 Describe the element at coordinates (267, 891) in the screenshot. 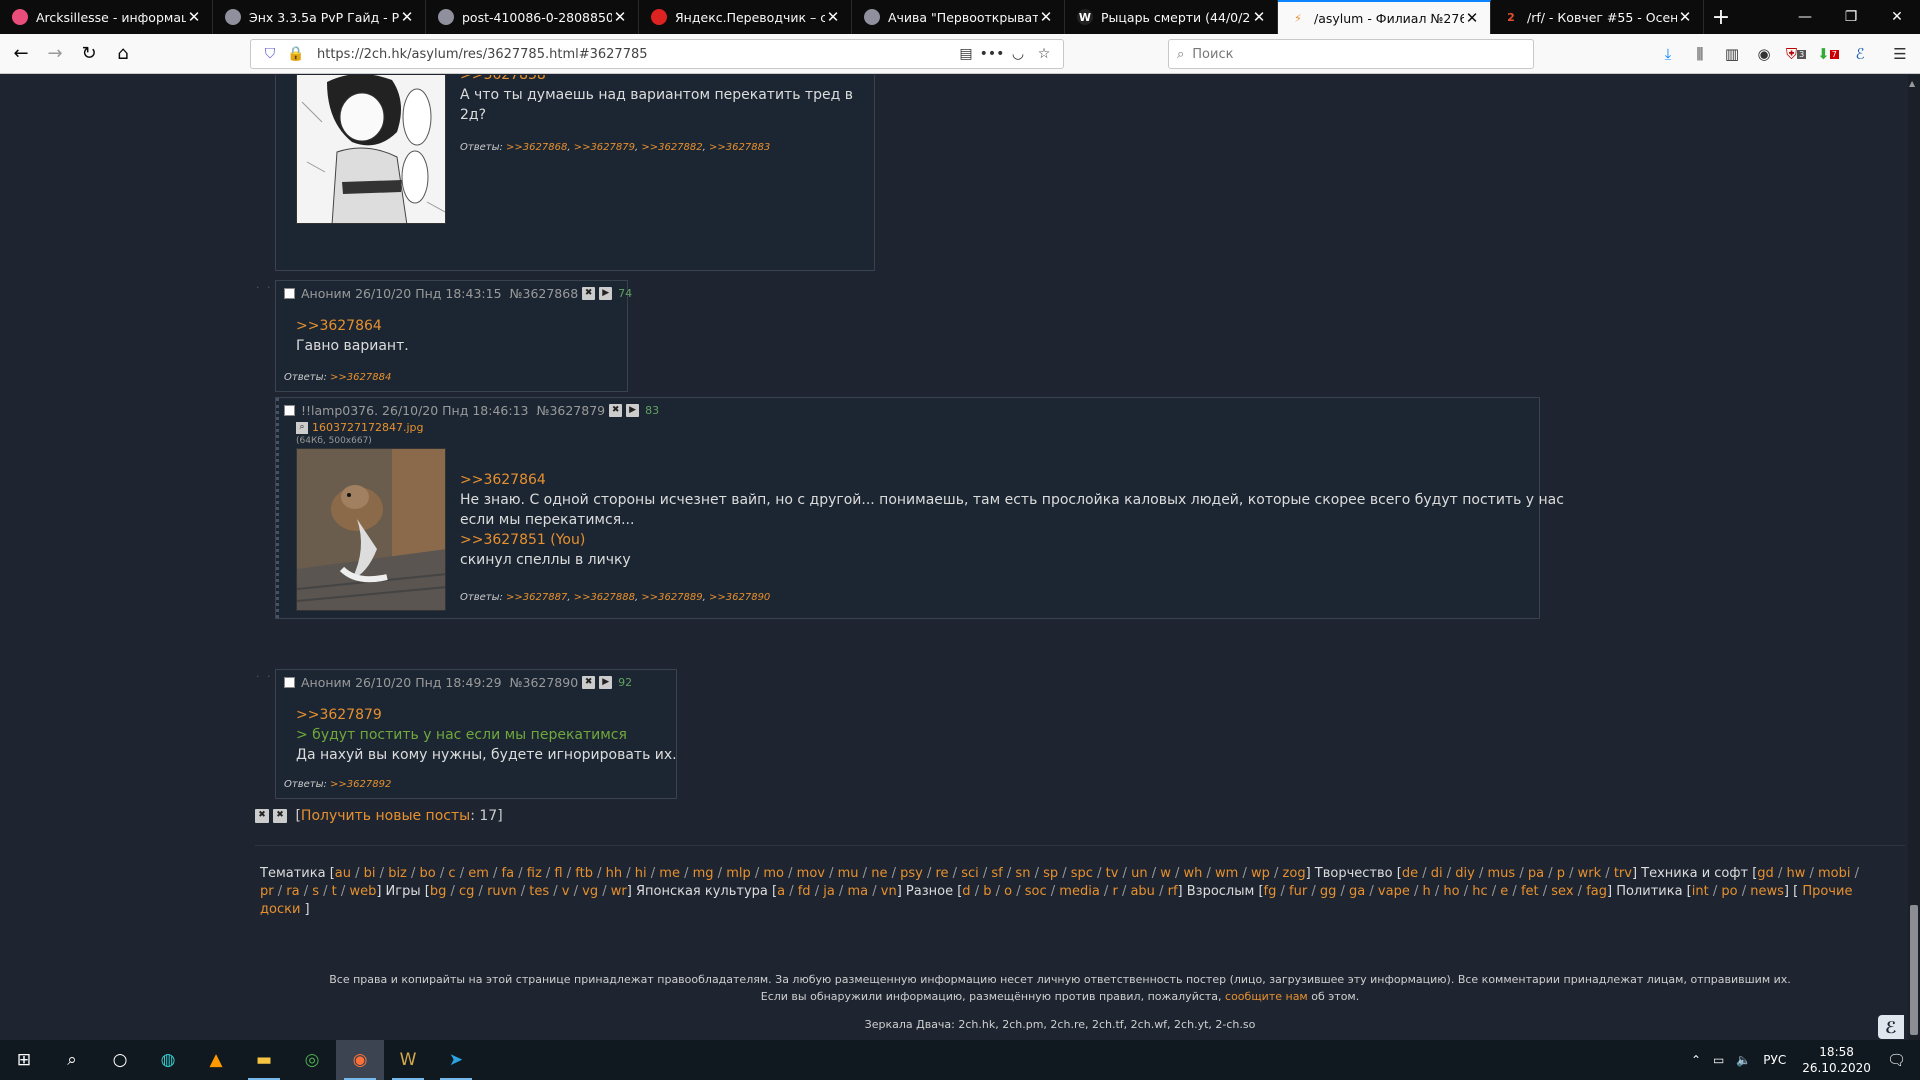

I see `board-link: pr` at that location.